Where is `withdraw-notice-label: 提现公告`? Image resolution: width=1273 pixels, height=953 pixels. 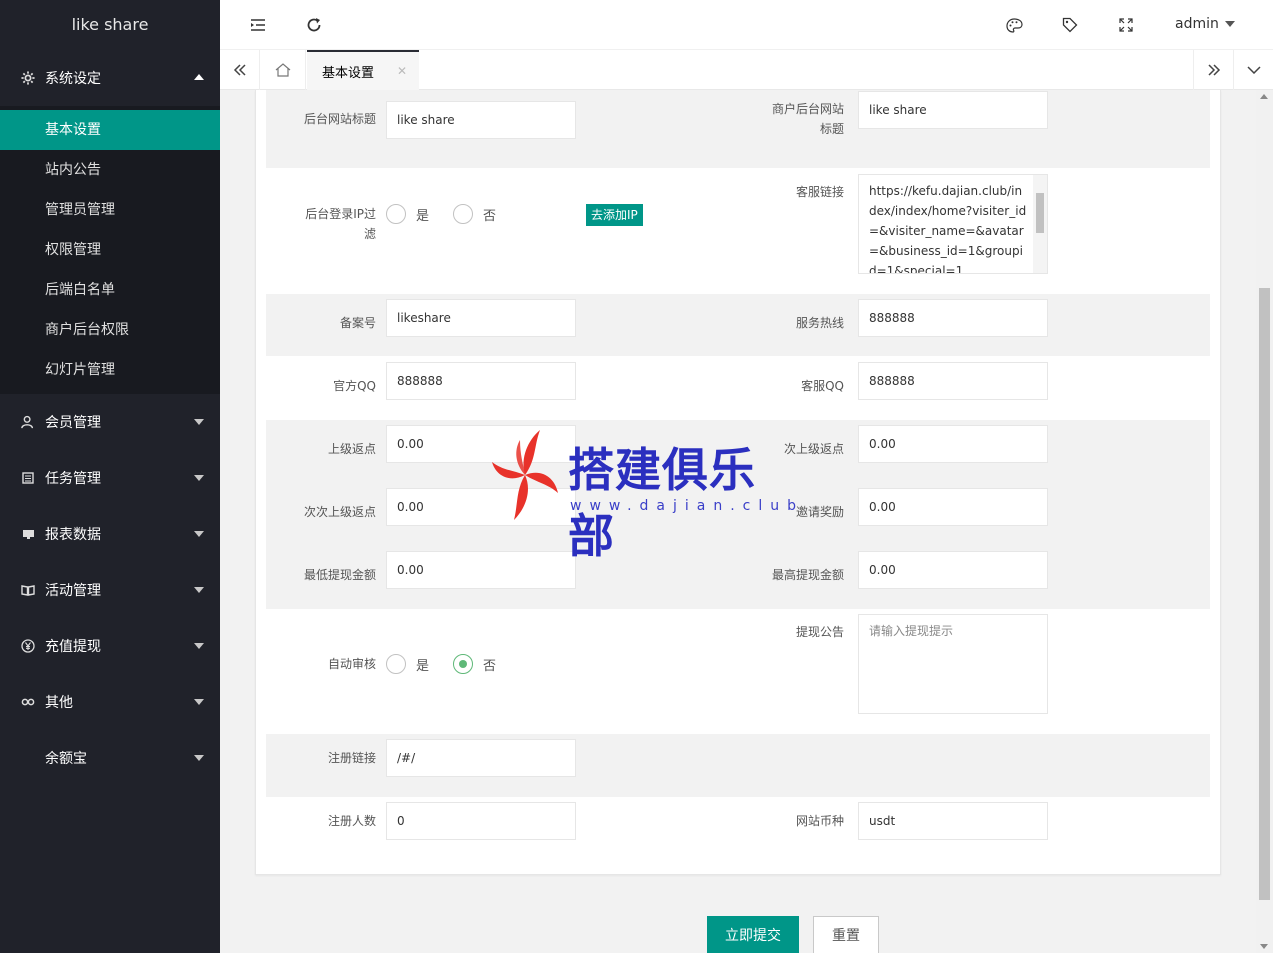 withdraw-notice-label: 提现公告 is located at coordinates (819, 632).